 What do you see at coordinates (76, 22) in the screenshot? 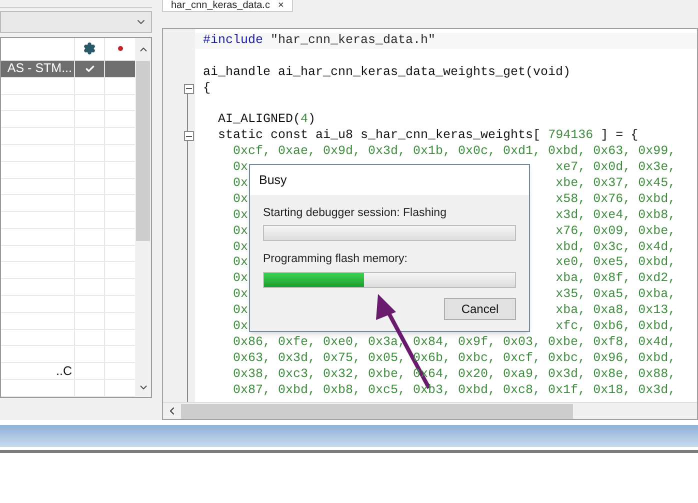
I see `dropdown-field` at bounding box center [76, 22].